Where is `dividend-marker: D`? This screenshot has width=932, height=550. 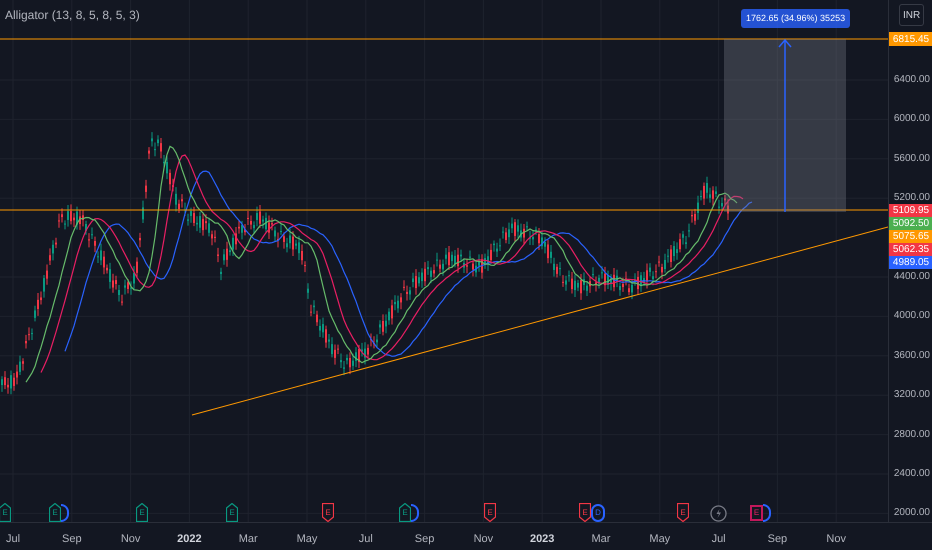
dividend-marker: D is located at coordinates (598, 513).